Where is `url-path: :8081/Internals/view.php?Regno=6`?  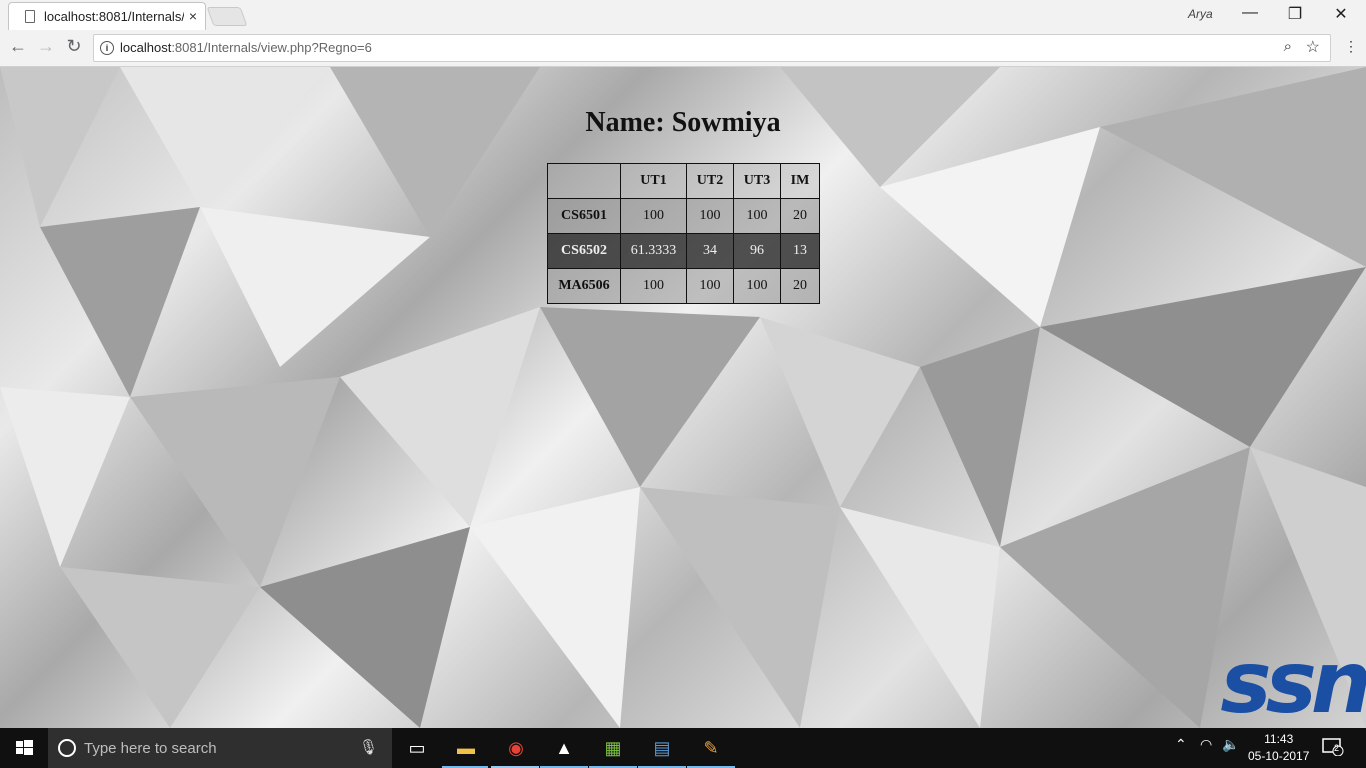
url-path: :8081/Internals/view.php?Regno=6 is located at coordinates (271, 47).